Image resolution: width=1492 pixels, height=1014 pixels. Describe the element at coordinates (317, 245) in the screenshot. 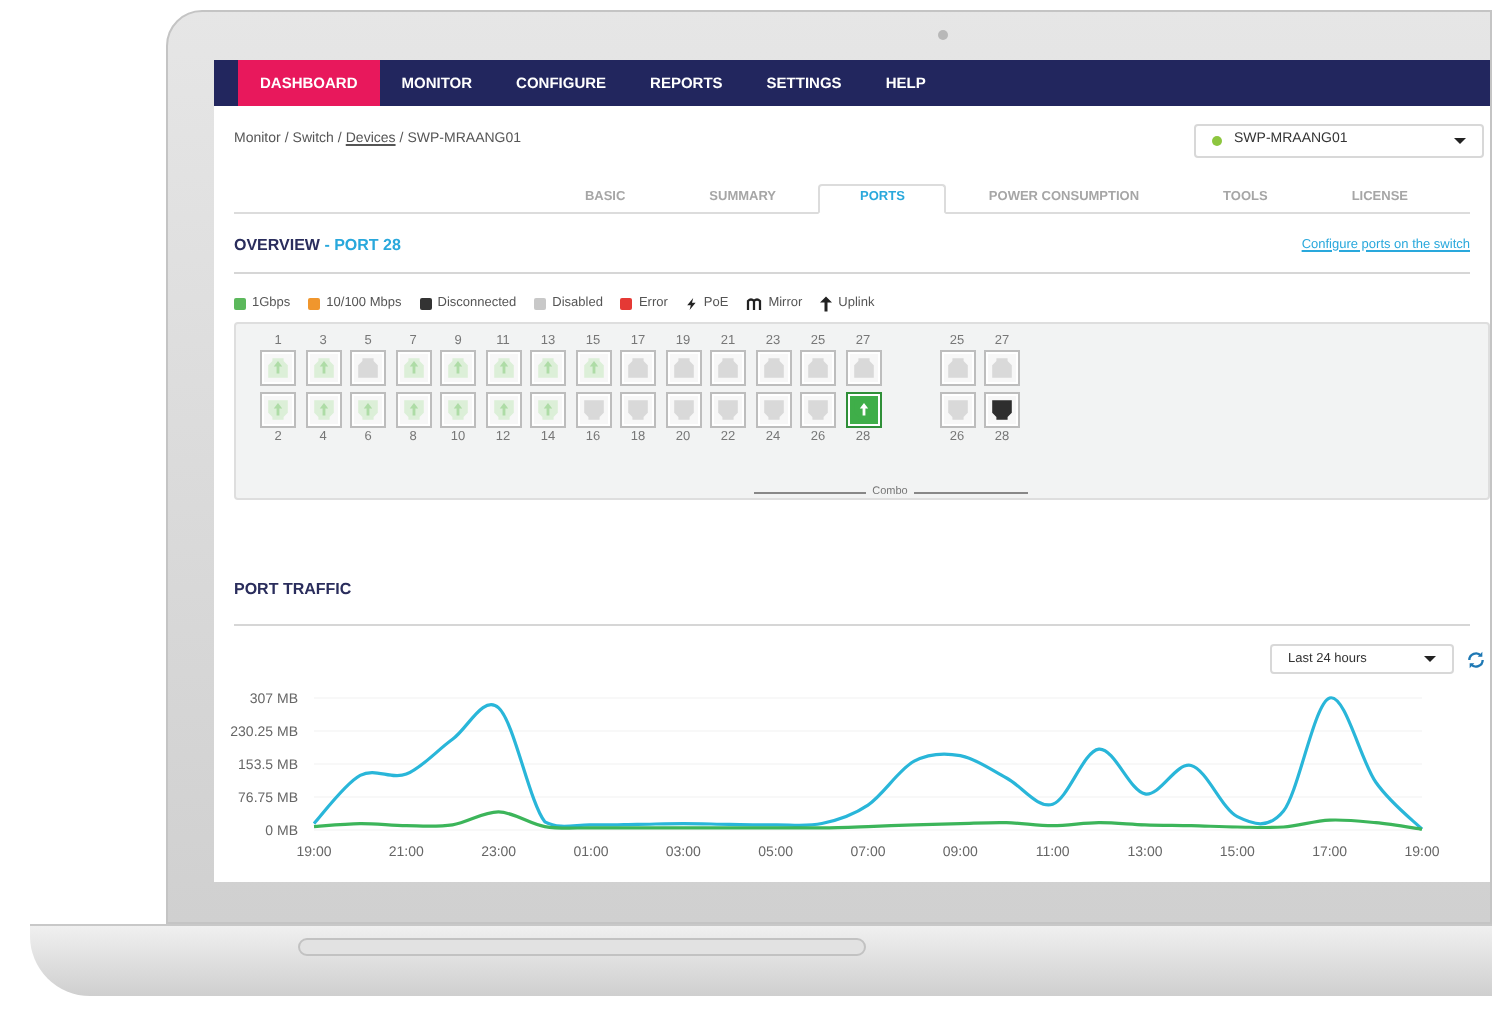

I see `section-title: OVERVIEW - PORT 28` at that location.